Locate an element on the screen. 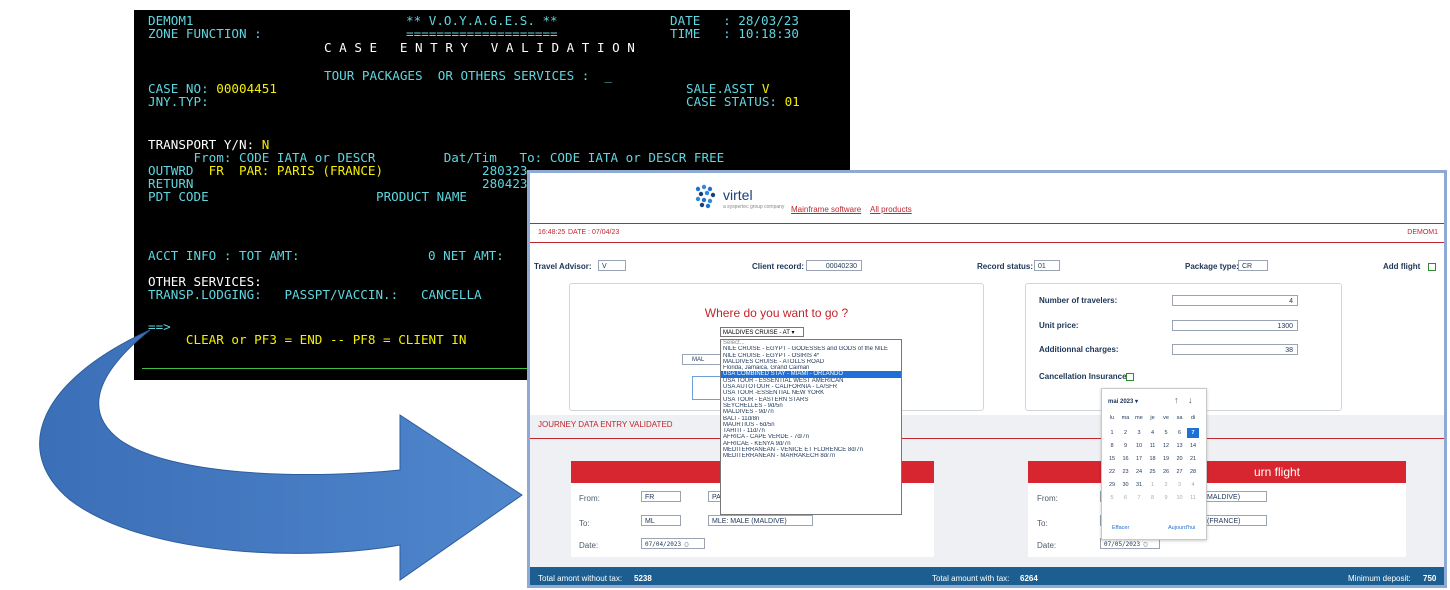 Image resolution: width=1450 pixels, height=590 pixels. charges-input: 38 is located at coordinates (1235, 349).